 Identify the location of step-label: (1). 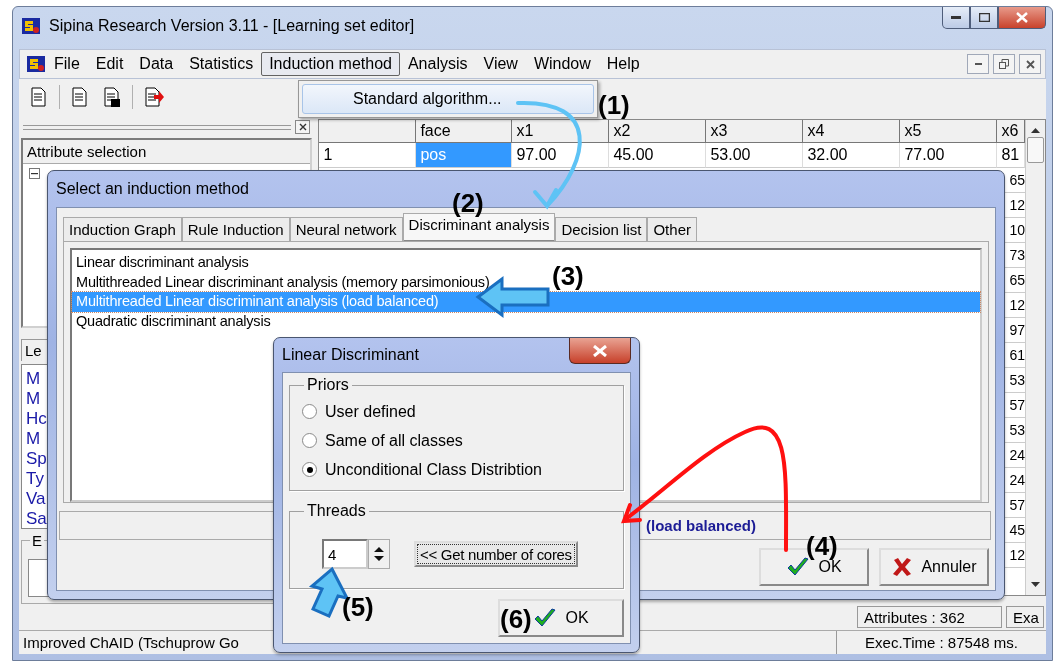
(614, 105).